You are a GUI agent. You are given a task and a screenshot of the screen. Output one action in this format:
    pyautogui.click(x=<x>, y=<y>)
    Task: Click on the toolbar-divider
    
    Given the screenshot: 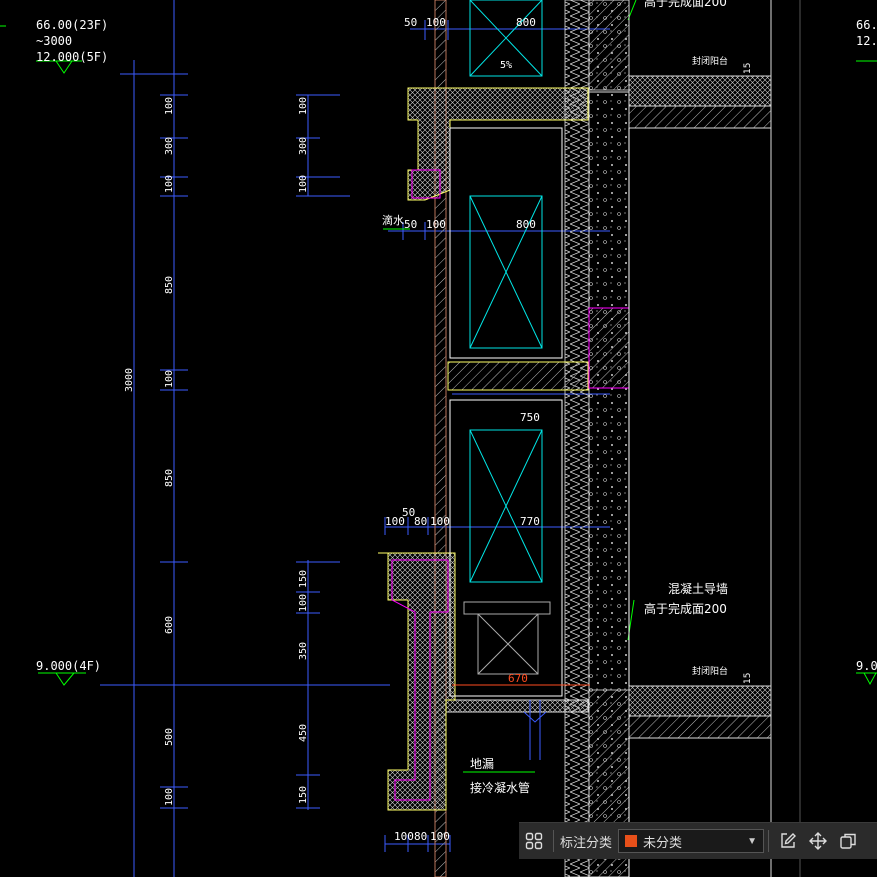 What is the action you would take?
    pyautogui.click(x=553, y=841)
    